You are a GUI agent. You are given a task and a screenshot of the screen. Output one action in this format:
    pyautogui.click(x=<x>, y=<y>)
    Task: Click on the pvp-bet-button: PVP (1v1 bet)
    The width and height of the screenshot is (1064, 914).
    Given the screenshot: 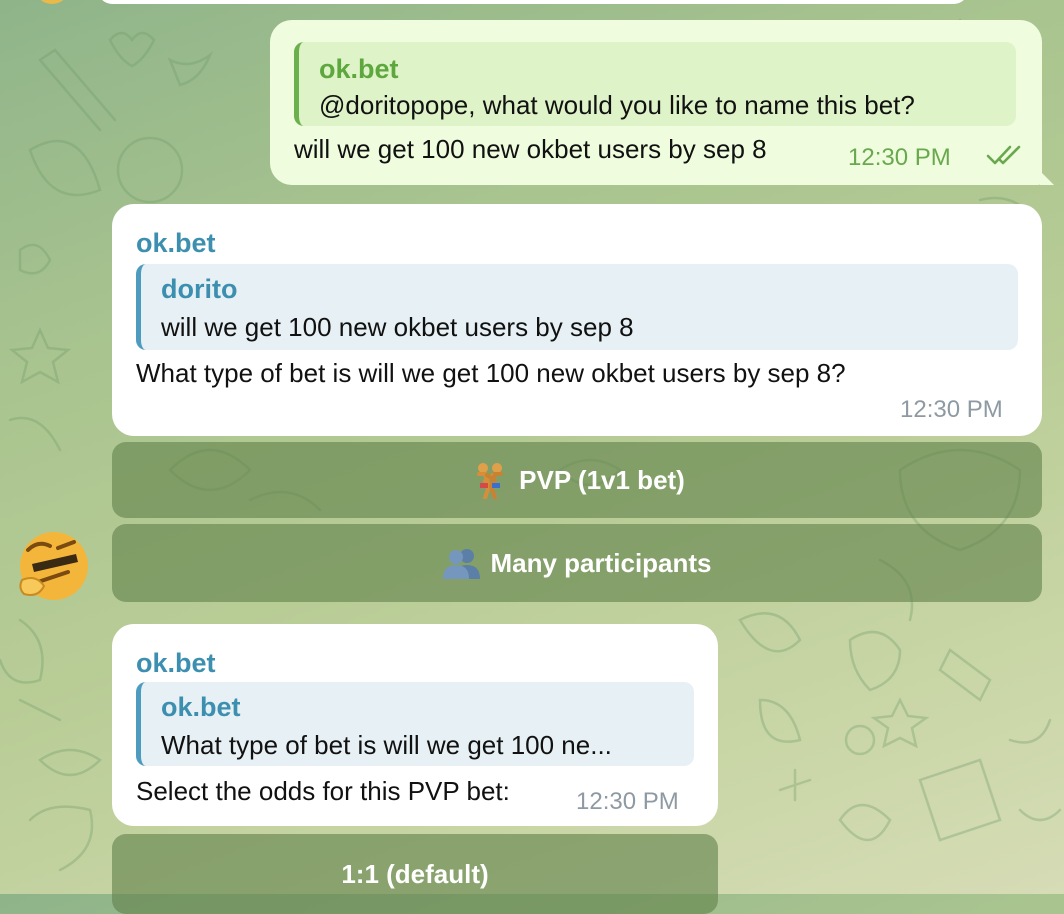 What is the action you would take?
    pyautogui.click(x=577, y=480)
    